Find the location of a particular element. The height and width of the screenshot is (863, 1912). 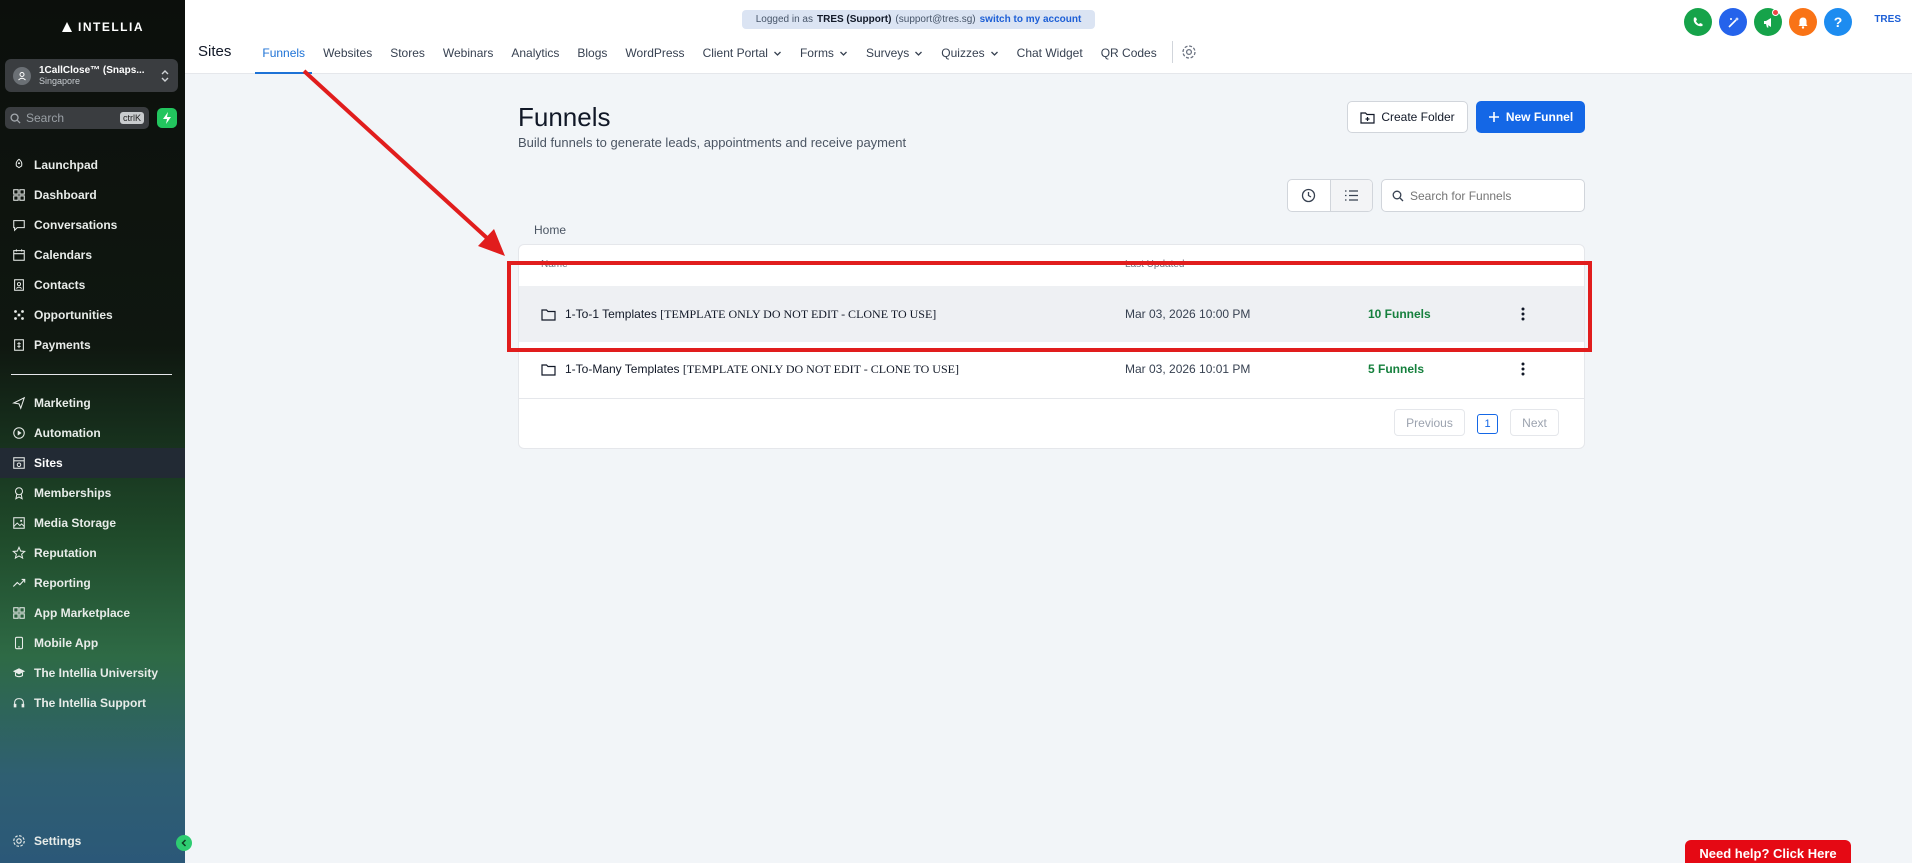

tab-funnels: Funnels is located at coordinates (284, 57).